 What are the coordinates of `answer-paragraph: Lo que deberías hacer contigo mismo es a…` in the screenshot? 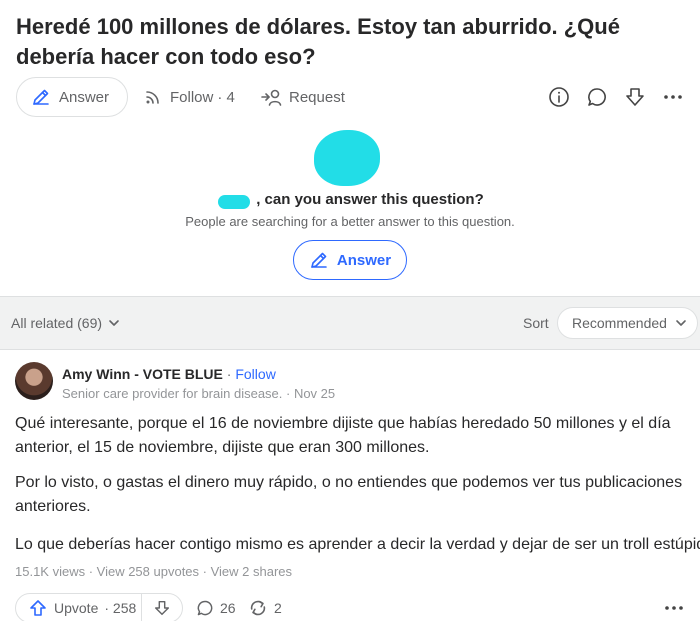 It's located at (357, 544).